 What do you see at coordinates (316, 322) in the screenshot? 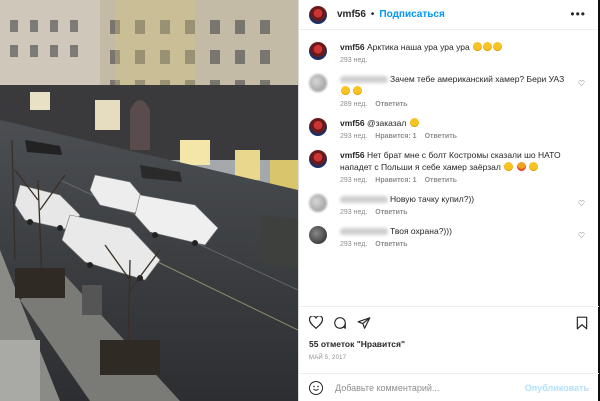
I see `like-heart-icon` at bounding box center [316, 322].